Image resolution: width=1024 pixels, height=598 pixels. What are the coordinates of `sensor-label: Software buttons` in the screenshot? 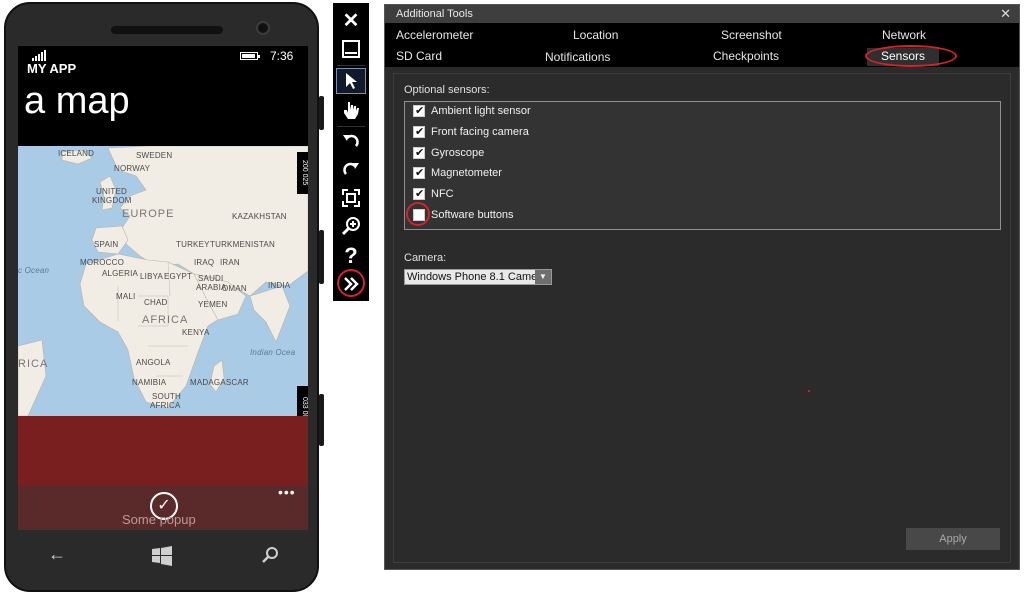 It's located at (472, 215).